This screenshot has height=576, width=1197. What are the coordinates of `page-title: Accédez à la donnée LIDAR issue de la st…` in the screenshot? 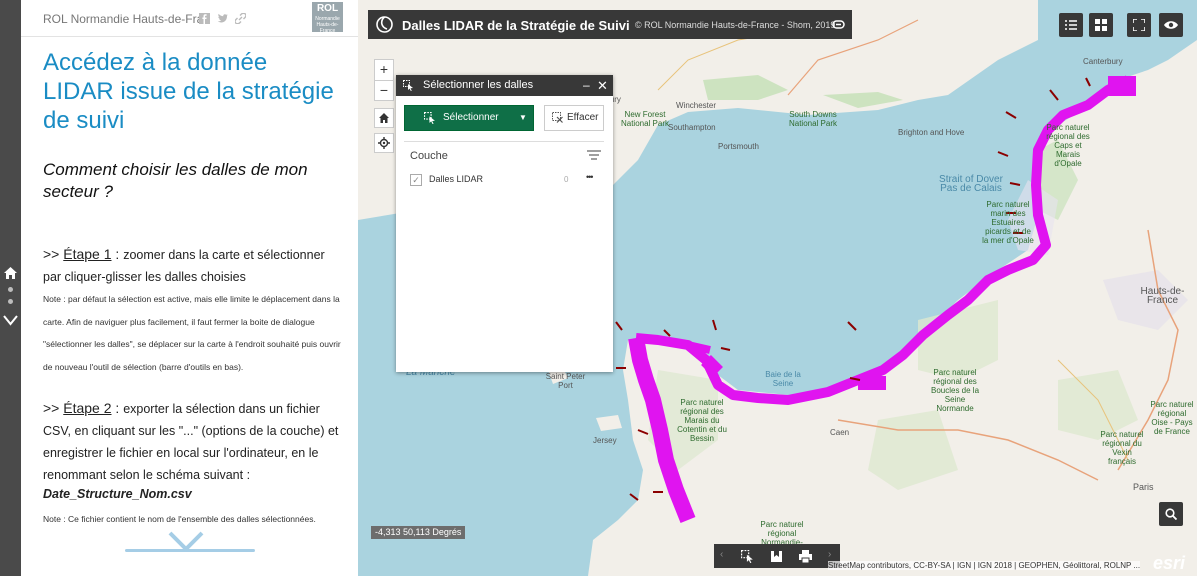 It's located at (188, 91).